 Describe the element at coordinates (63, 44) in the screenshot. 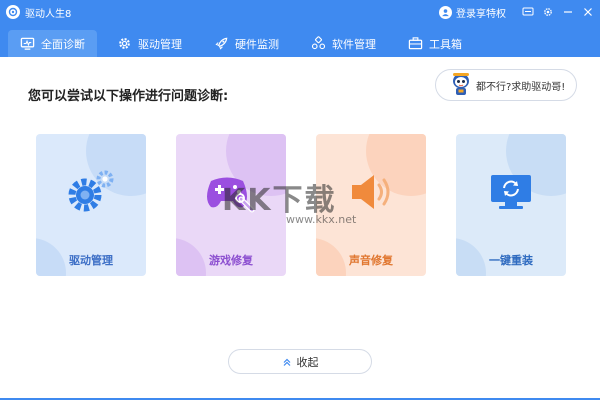

I see `tab-label: 全面诊断` at that location.